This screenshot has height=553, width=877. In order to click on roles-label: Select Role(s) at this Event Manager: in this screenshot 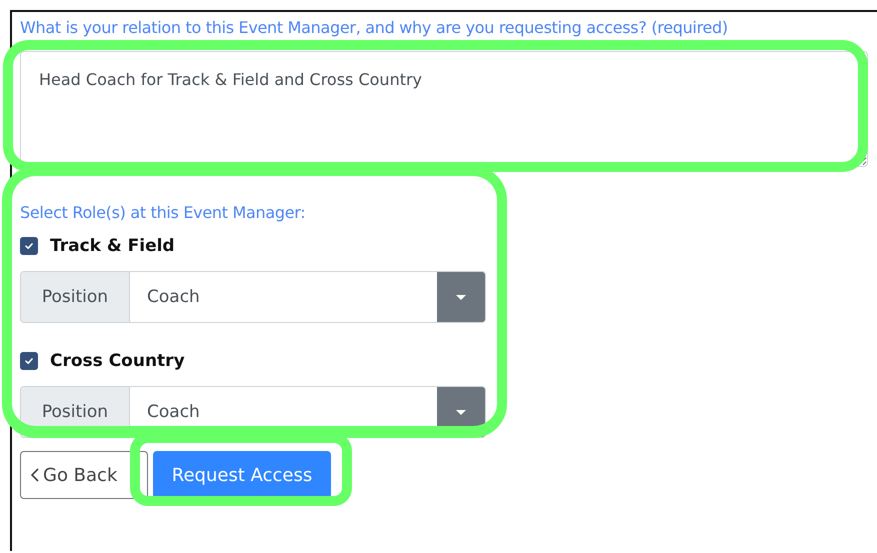, I will do `click(163, 212)`.